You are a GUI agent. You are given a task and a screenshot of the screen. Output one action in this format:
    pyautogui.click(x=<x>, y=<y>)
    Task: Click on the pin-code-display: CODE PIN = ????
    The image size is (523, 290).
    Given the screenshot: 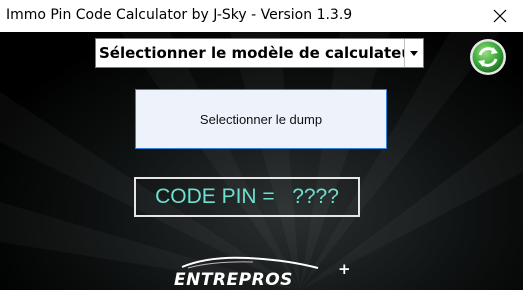 What is the action you would take?
    pyautogui.click(x=247, y=197)
    